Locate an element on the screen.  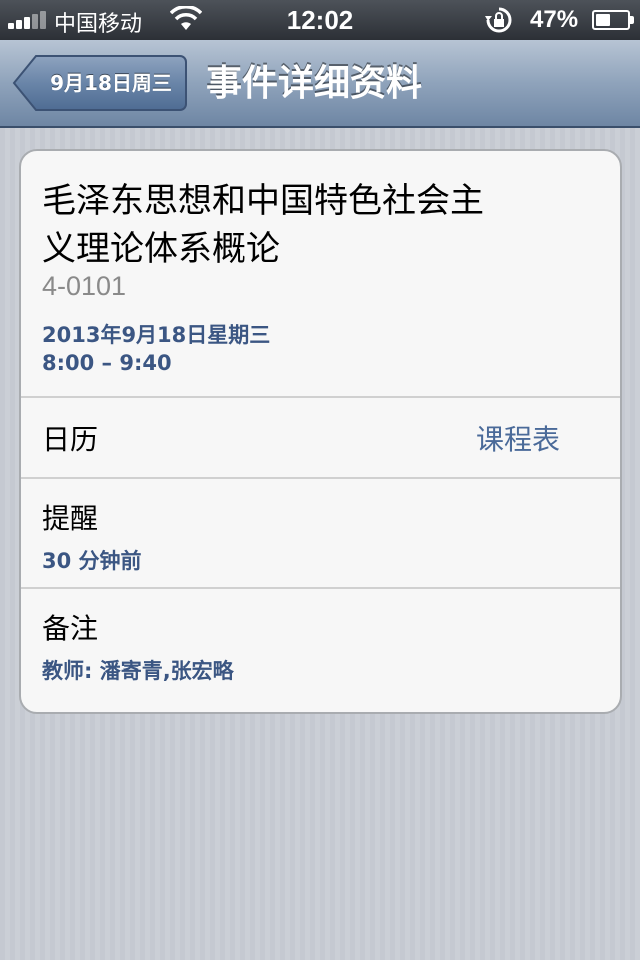
notes-row: 备注 教师: 潘寄青,张宏略 is located at coordinates (320, 650).